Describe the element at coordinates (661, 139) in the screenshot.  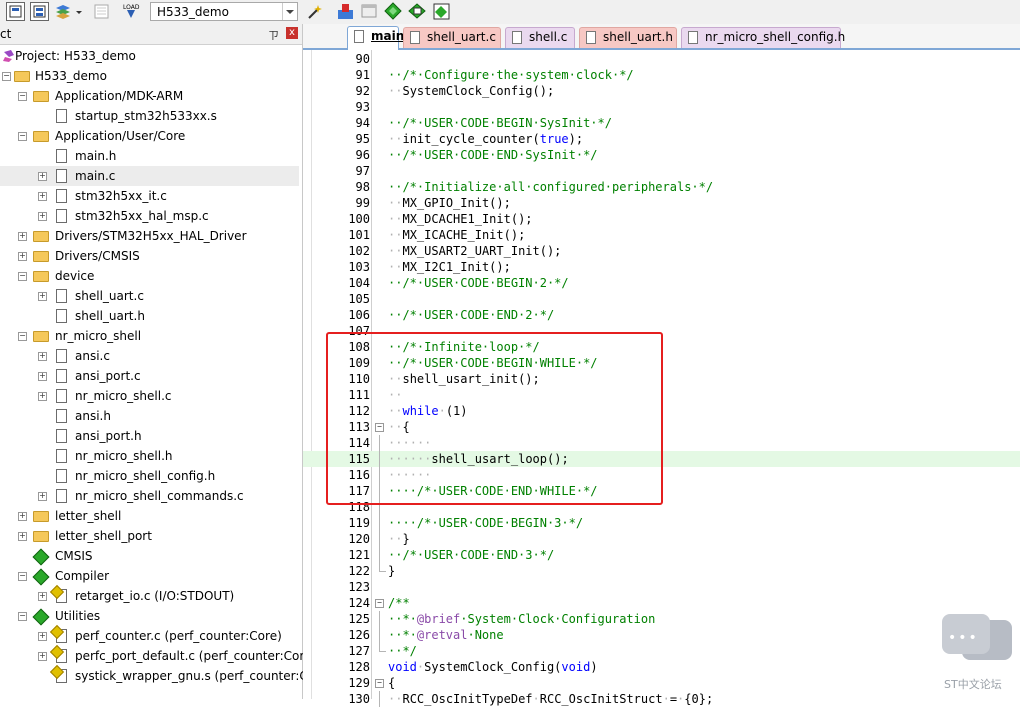
I see `code-line: 95 ··init_cycle_counter(true);` at that location.